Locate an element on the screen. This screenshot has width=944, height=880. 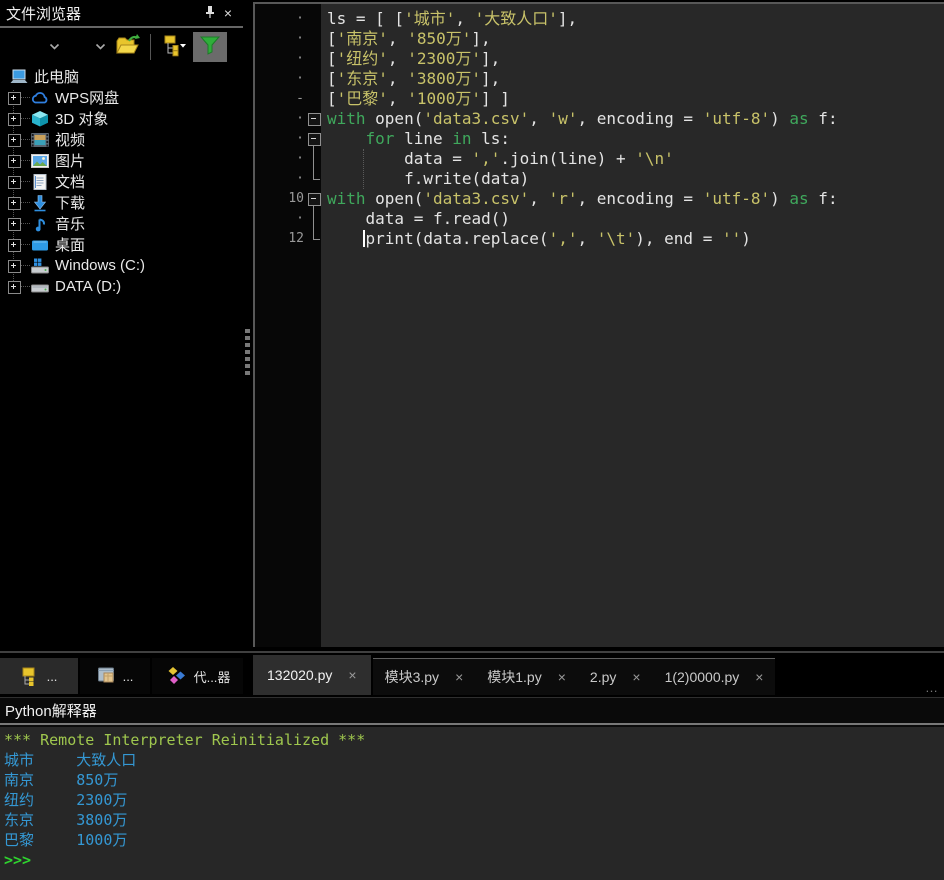
filter-funnel-icon is located at coordinates (210, 47).